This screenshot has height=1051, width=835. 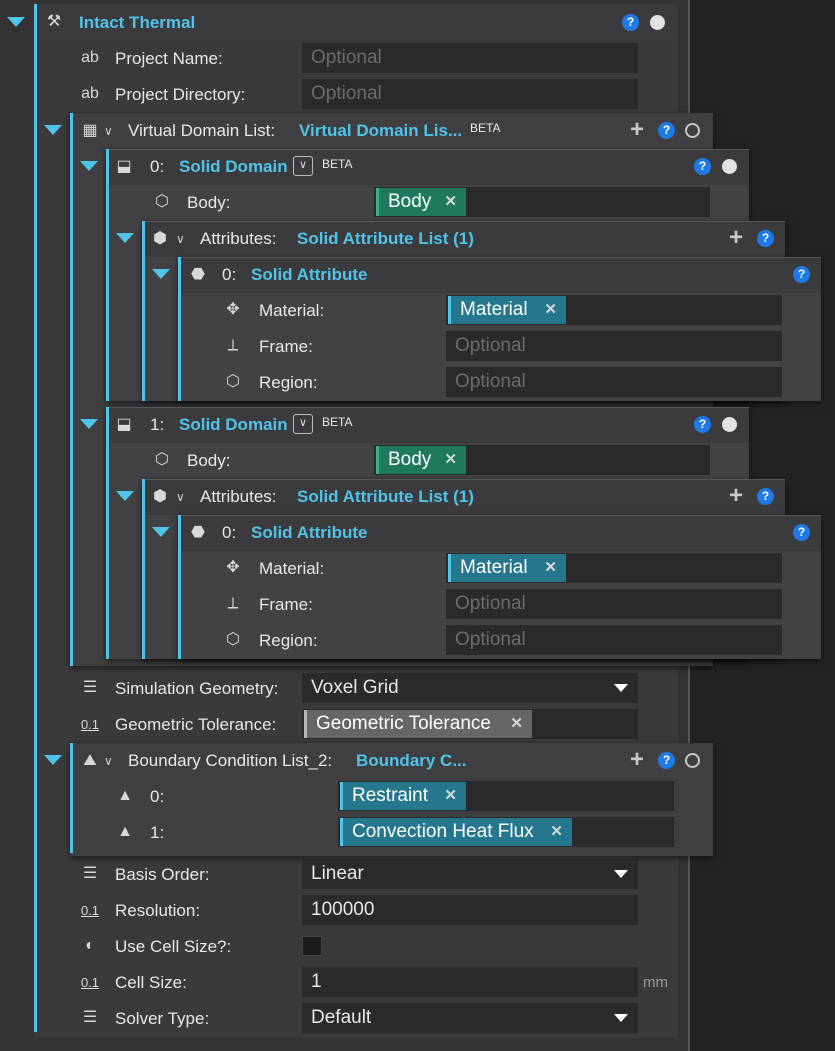 What do you see at coordinates (180, 94) in the screenshot?
I see `project-directory-label: Project Directory:` at bounding box center [180, 94].